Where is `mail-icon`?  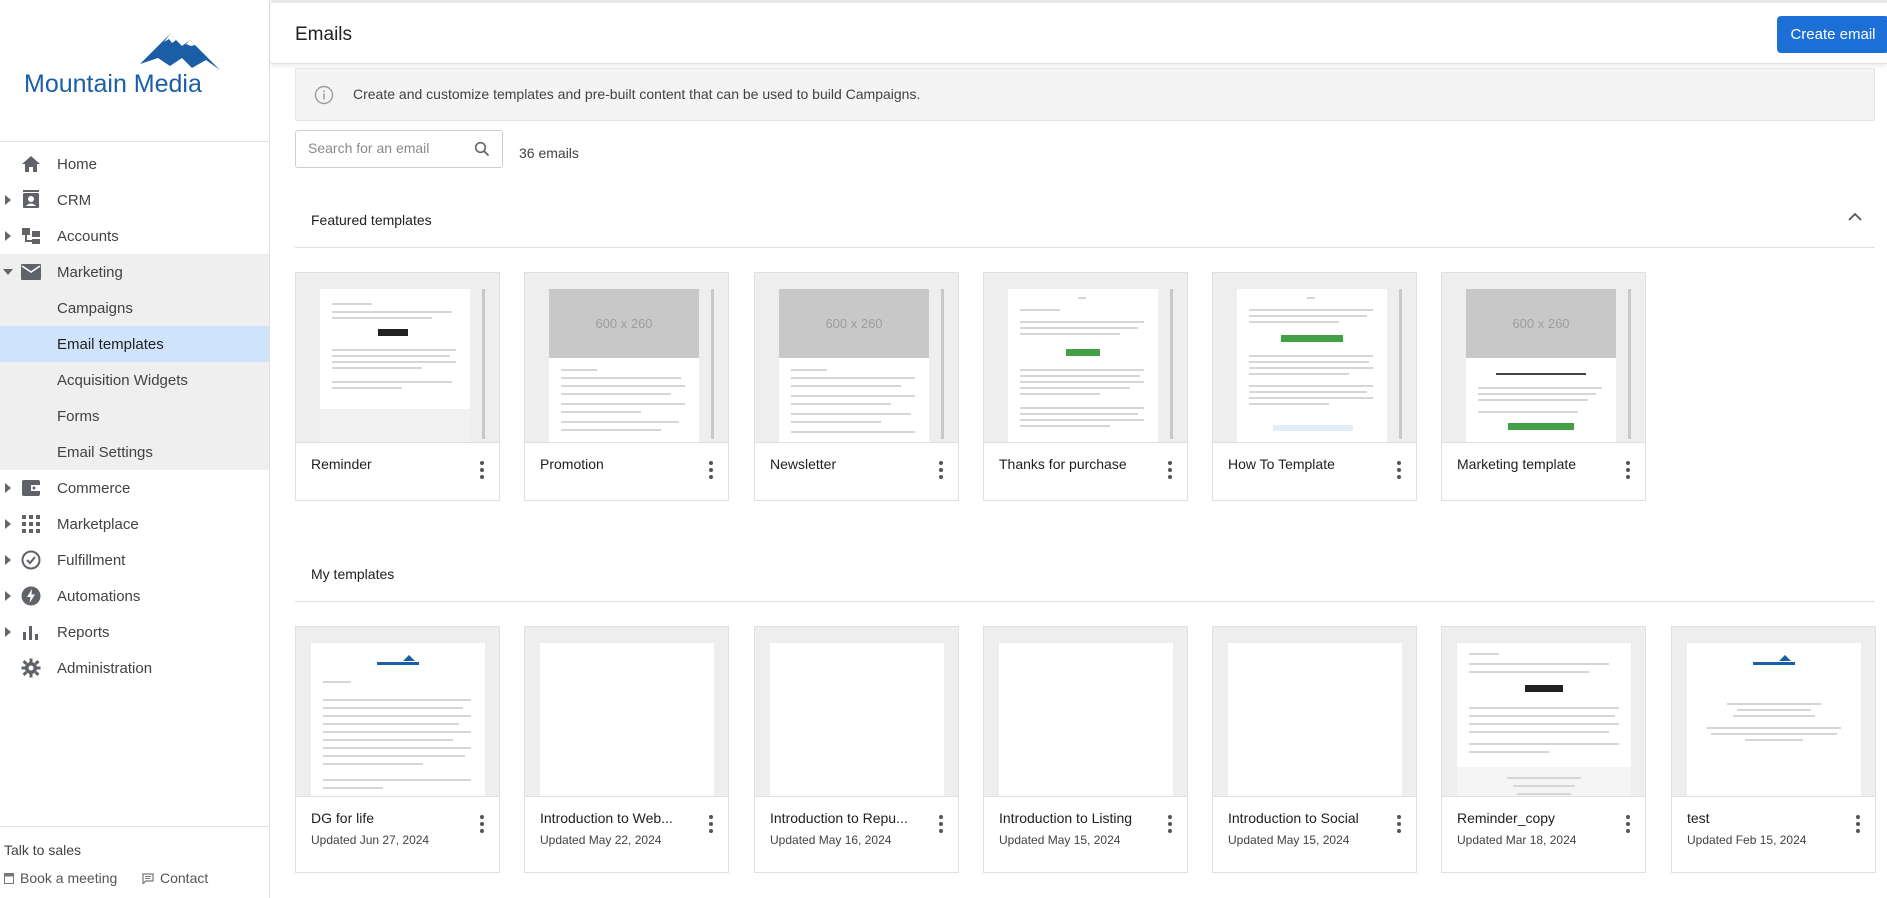 mail-icon is located at coordinates (31, 272).